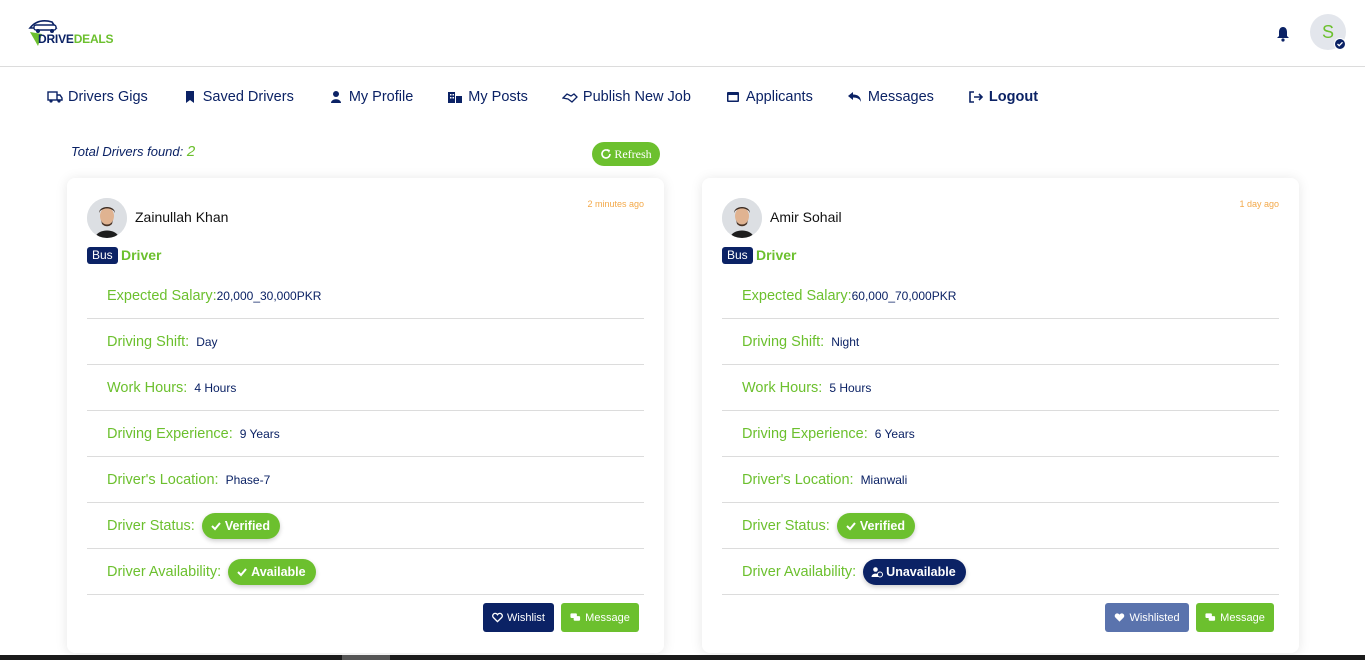  I want to click on total-count: 2, so click(191, 151).